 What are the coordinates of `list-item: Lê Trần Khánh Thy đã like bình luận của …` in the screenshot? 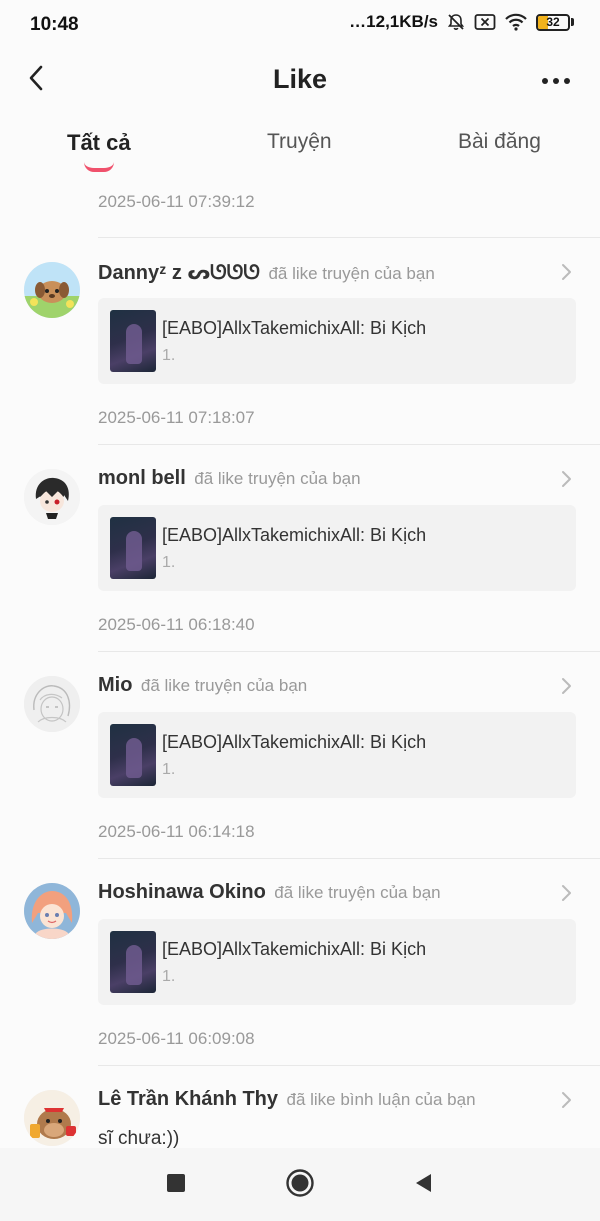 It's located at (300, 1107).